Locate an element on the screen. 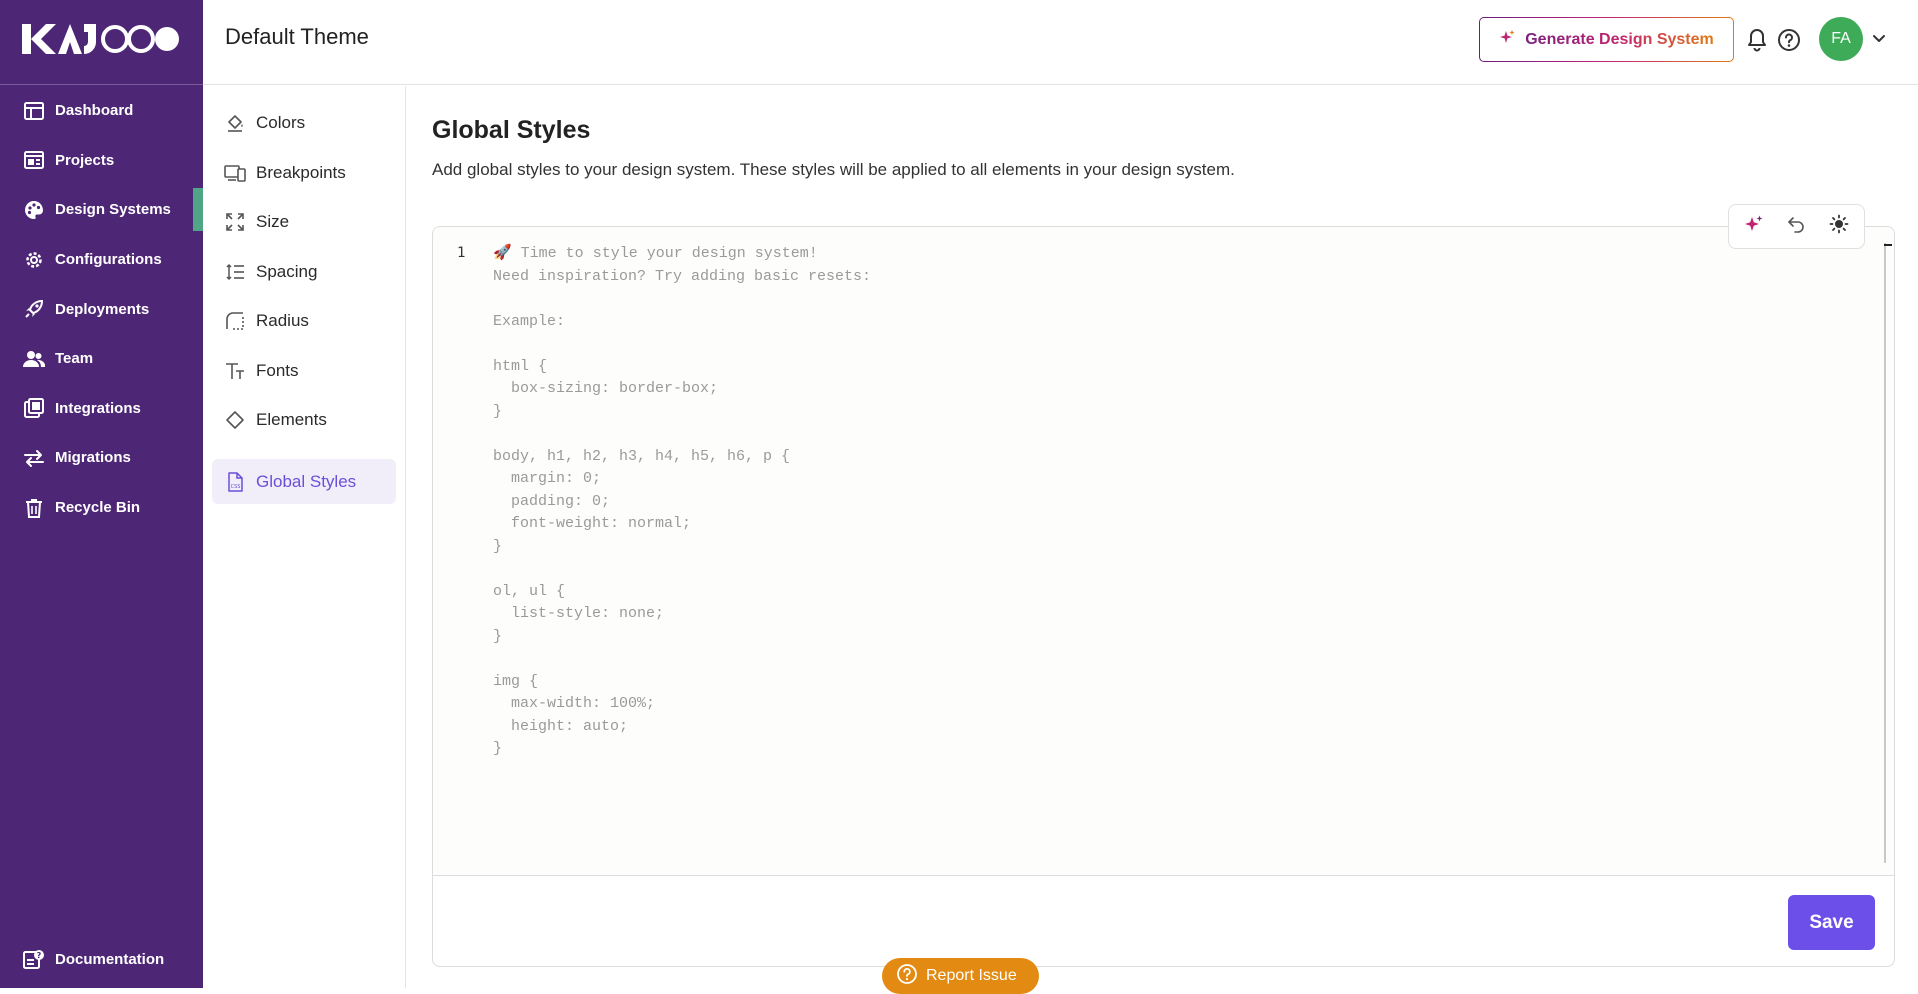 The image size is (1918, 994). sidebar-item-label: Dashboard is located at coordinates (94, 111).